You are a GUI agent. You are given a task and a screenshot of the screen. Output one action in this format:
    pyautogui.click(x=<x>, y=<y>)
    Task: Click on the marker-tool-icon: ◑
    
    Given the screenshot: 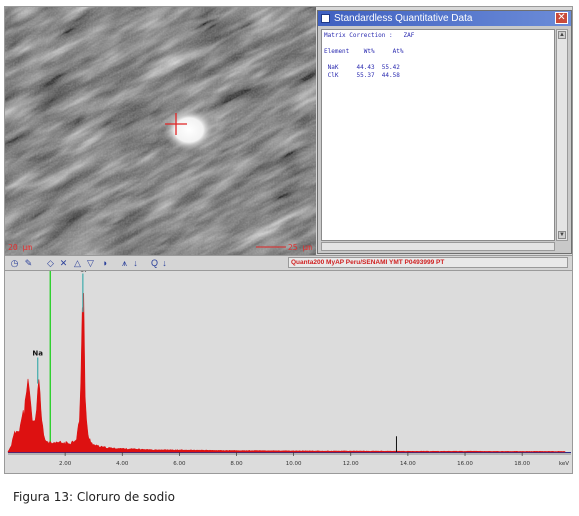 What is the action you would take?
    pyautogui.click(x=104, y=263)
    